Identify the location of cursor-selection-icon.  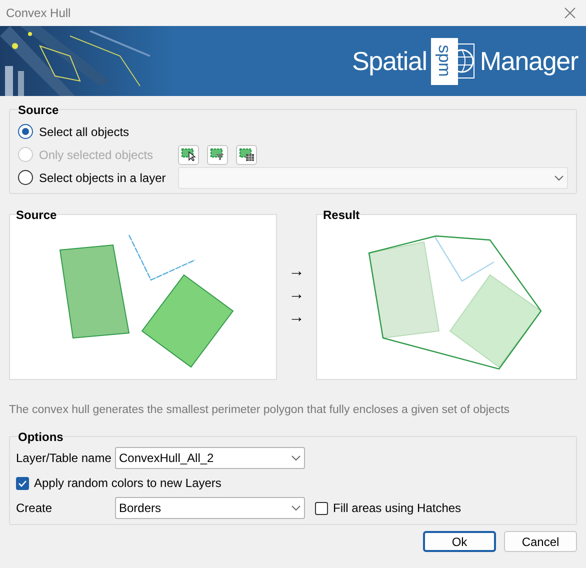
(188, 154).